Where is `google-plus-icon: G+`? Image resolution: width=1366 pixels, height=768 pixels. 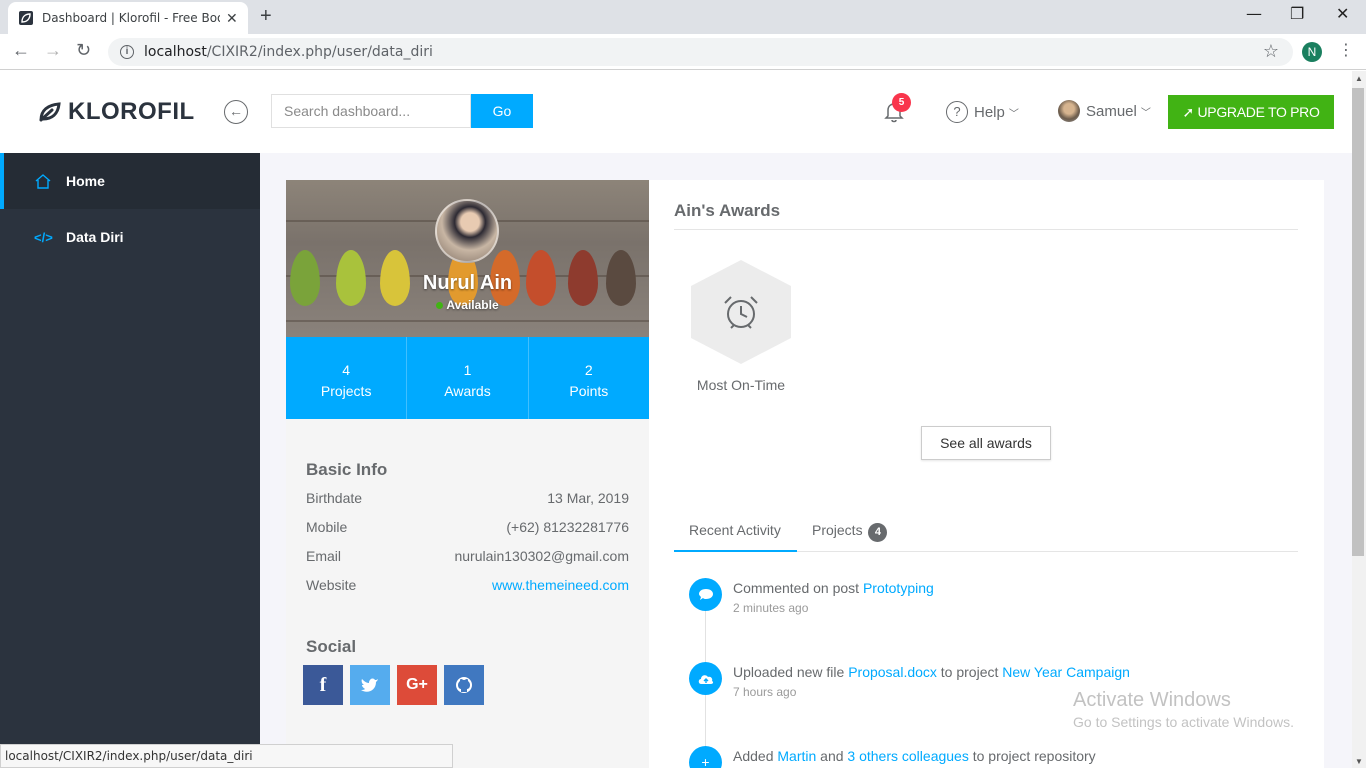 google-plus-icon: G+ is located at coordinates (417, 684).